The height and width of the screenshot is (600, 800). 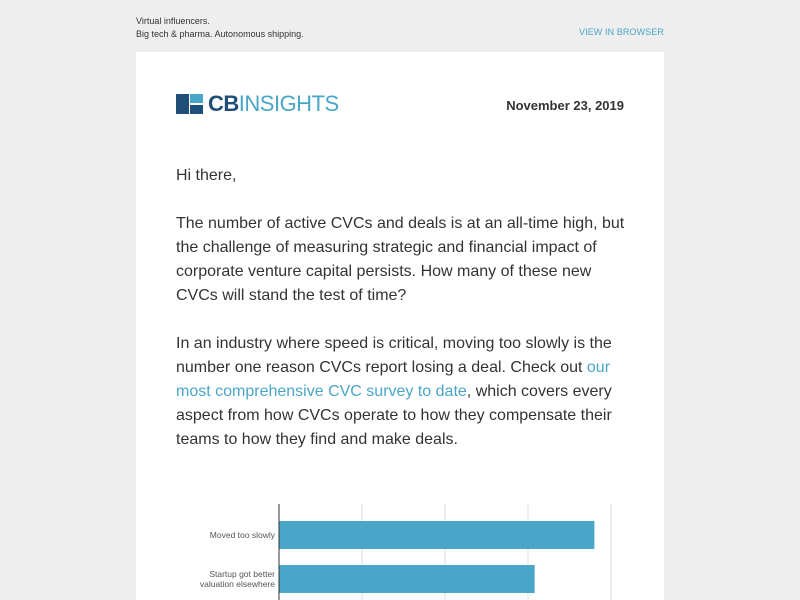 I want to click on cb-insights-logo-icon, so click(x=189, y=104).